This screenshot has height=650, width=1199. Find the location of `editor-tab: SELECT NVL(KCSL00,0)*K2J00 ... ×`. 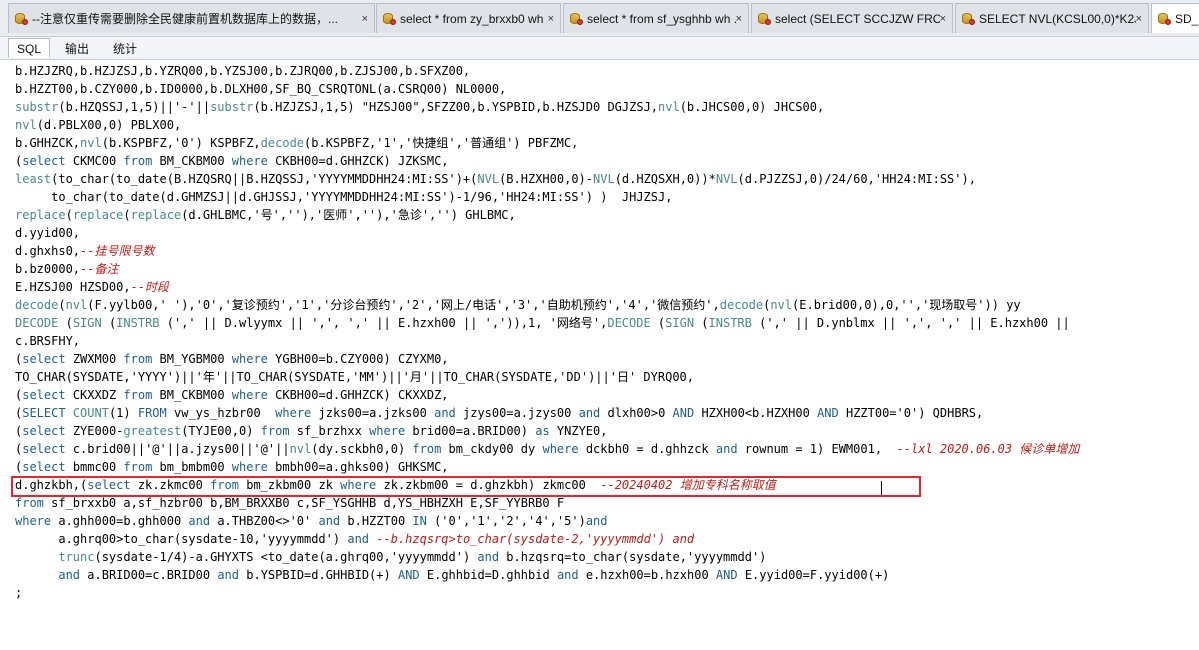

editor-tab: SELECT NVL(KCSL00,0)*K2J00 ... × is located at coordinates (1052, 18).